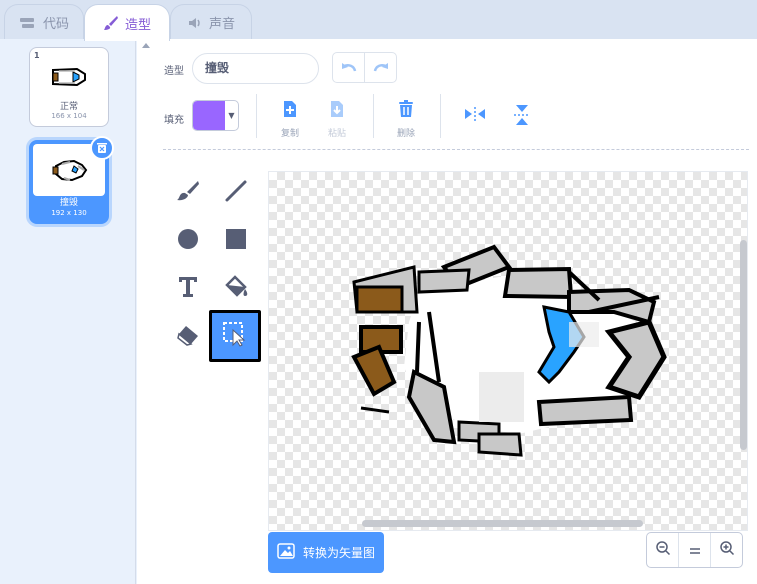 The image size is (757, 584). What do you see at coordinates (146, 45) in the screenshot?
I see `scroll-up-arrow` at bounding box center [146, 45].